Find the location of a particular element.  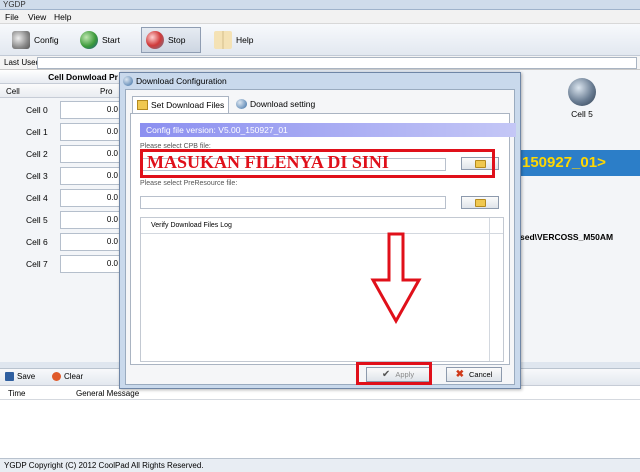

cell-row: Cell 3 0.0 is located at coordinates (60, 176).